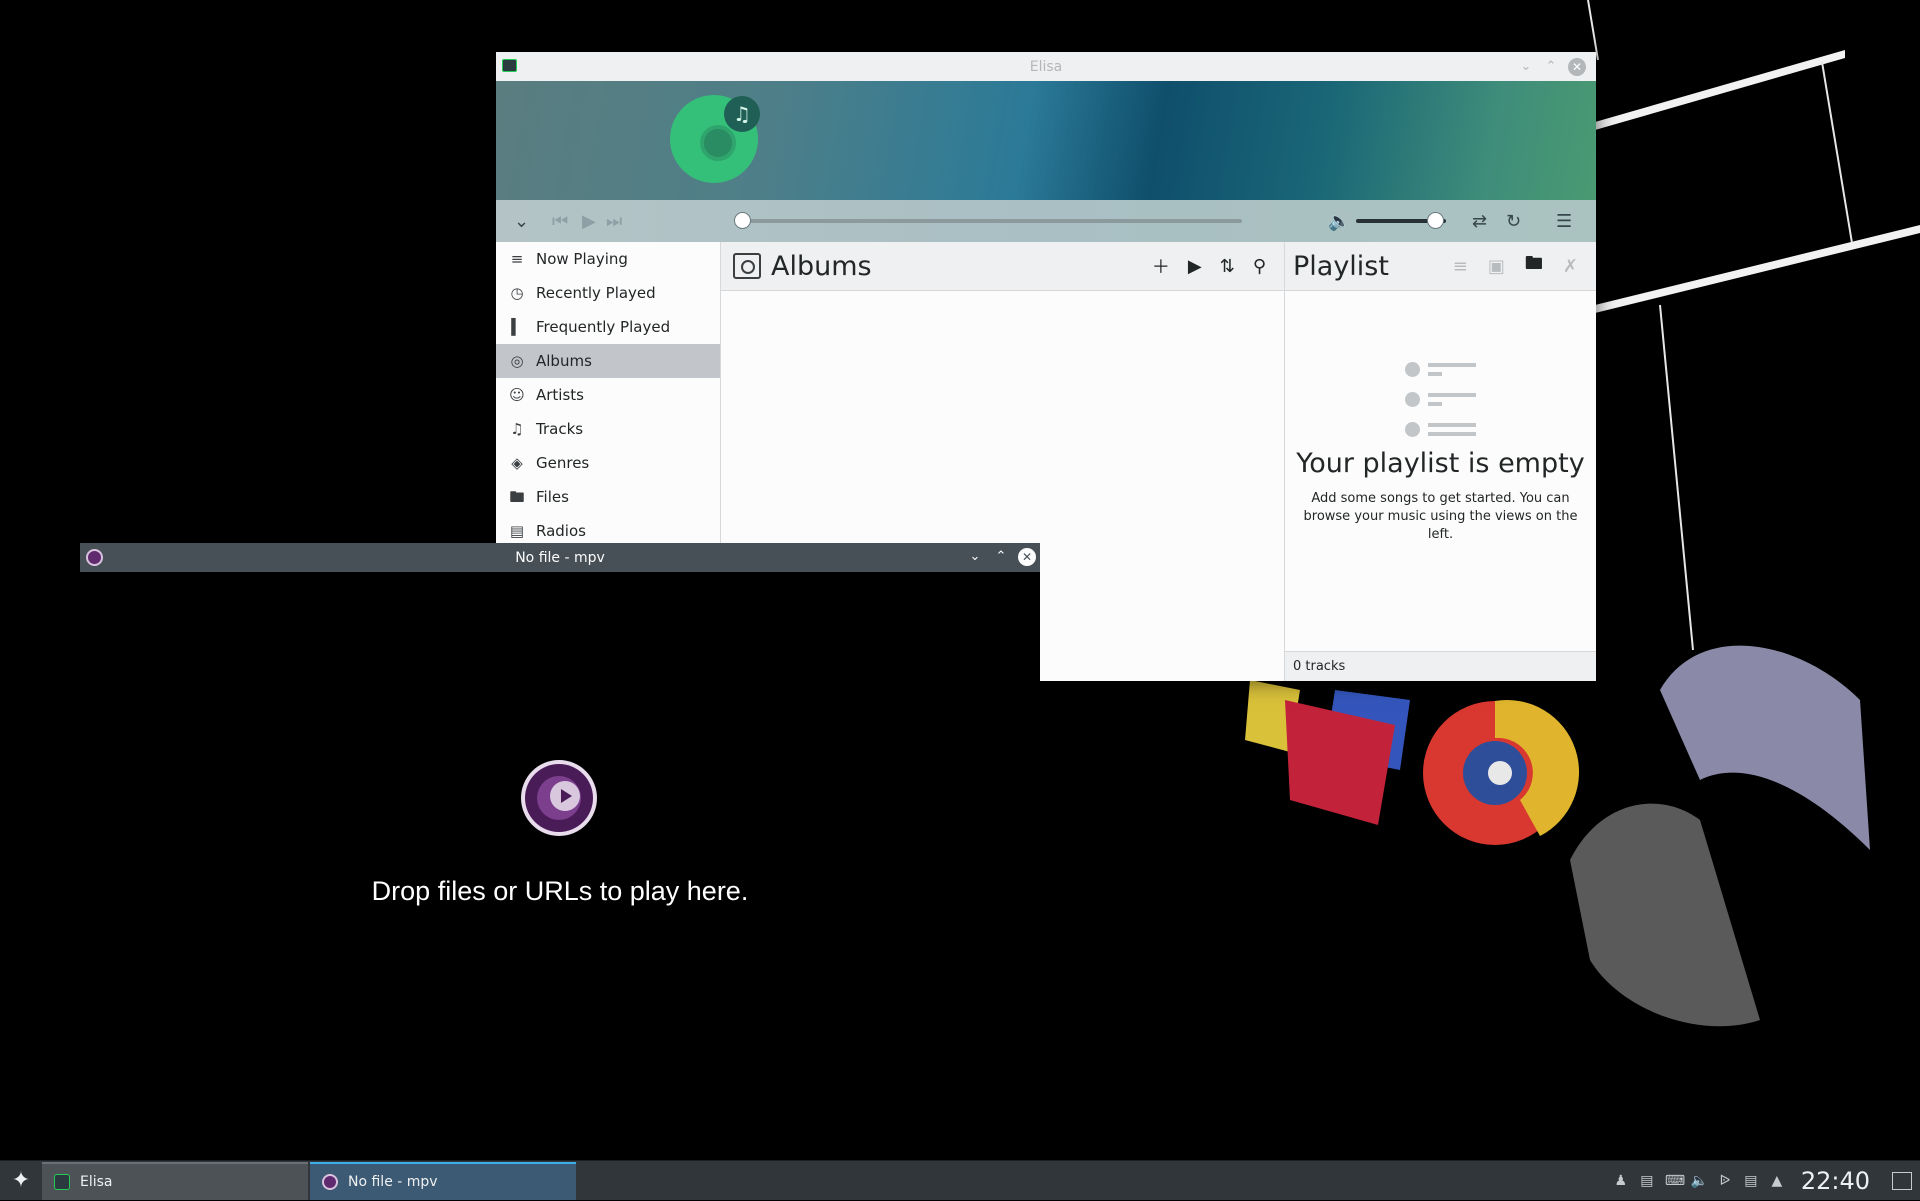 This screenshot has height=1201, width=1920. What do you see at coordinates (608, 463) in the screenshot?
I see `nav-item-genres: ◈ Genres` at bounding box center [608, 463].